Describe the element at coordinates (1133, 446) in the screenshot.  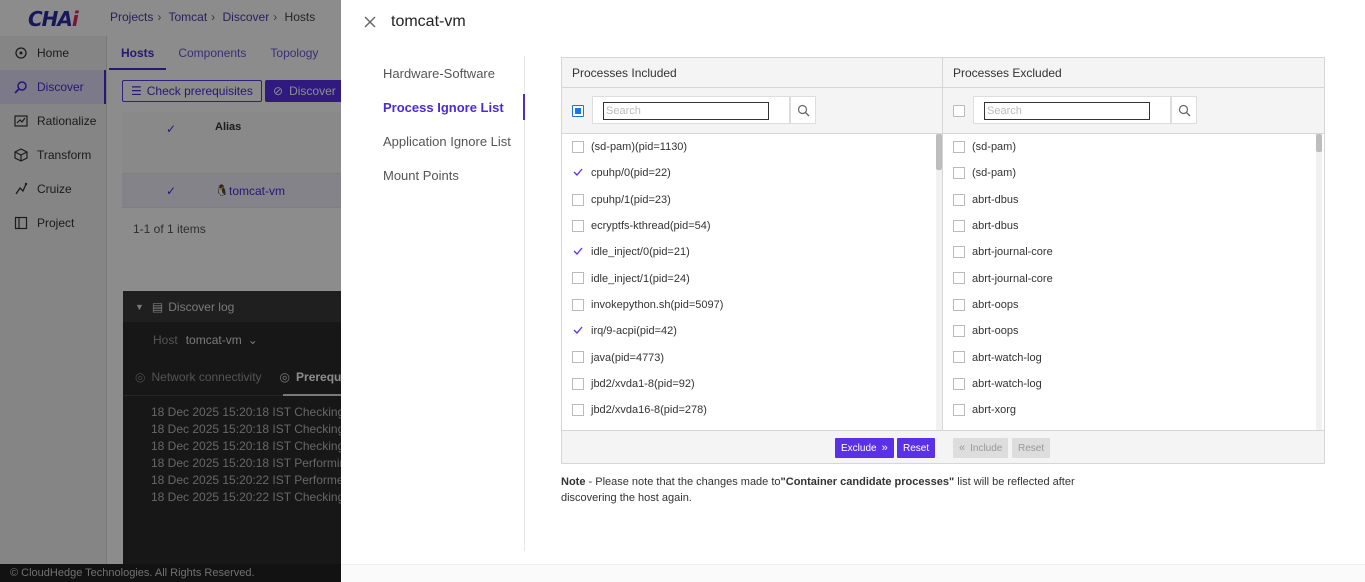
I see `excluded-footer: « Include Reset` at that location.